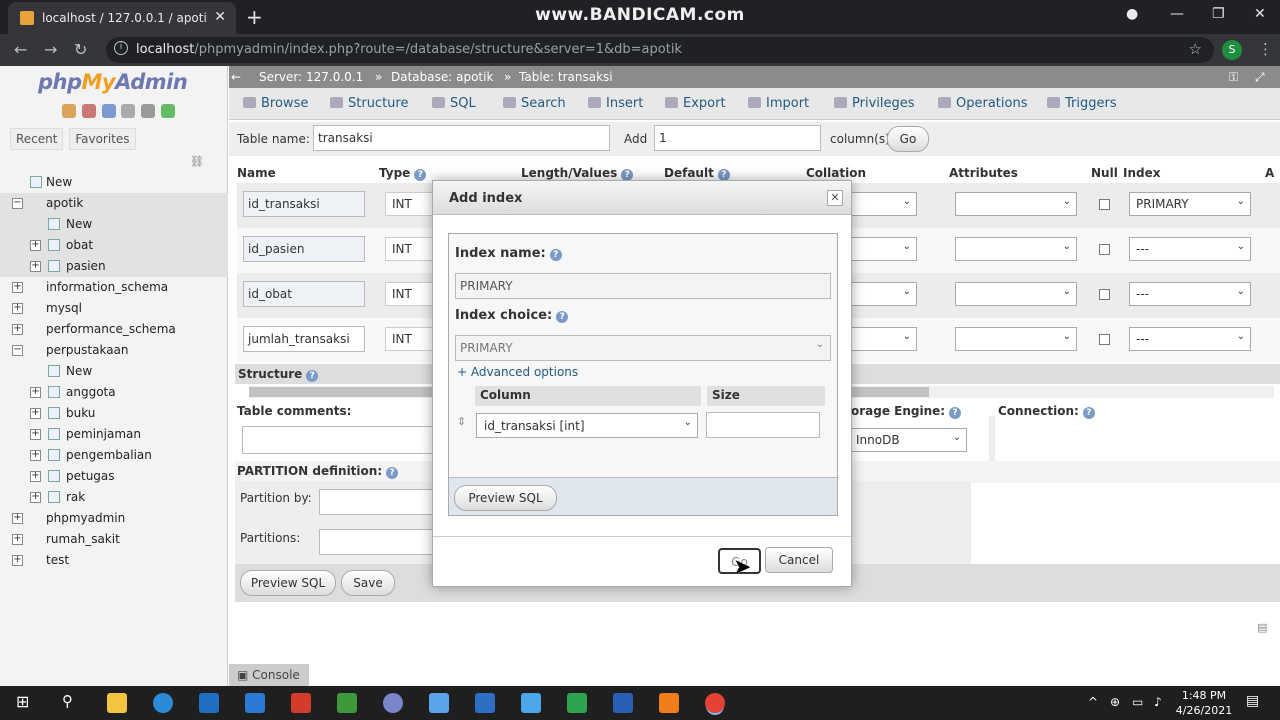 This screenshot has width=1280, height=720. I want to click on tree-label: performance_schema, so click(111, 329).